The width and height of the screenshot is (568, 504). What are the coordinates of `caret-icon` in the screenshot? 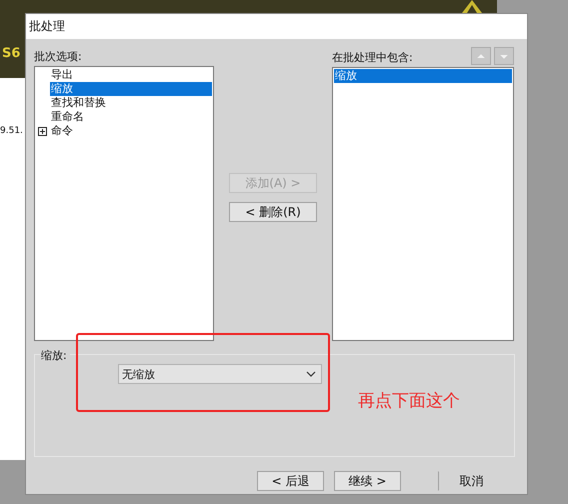 It's located at (311, 374).